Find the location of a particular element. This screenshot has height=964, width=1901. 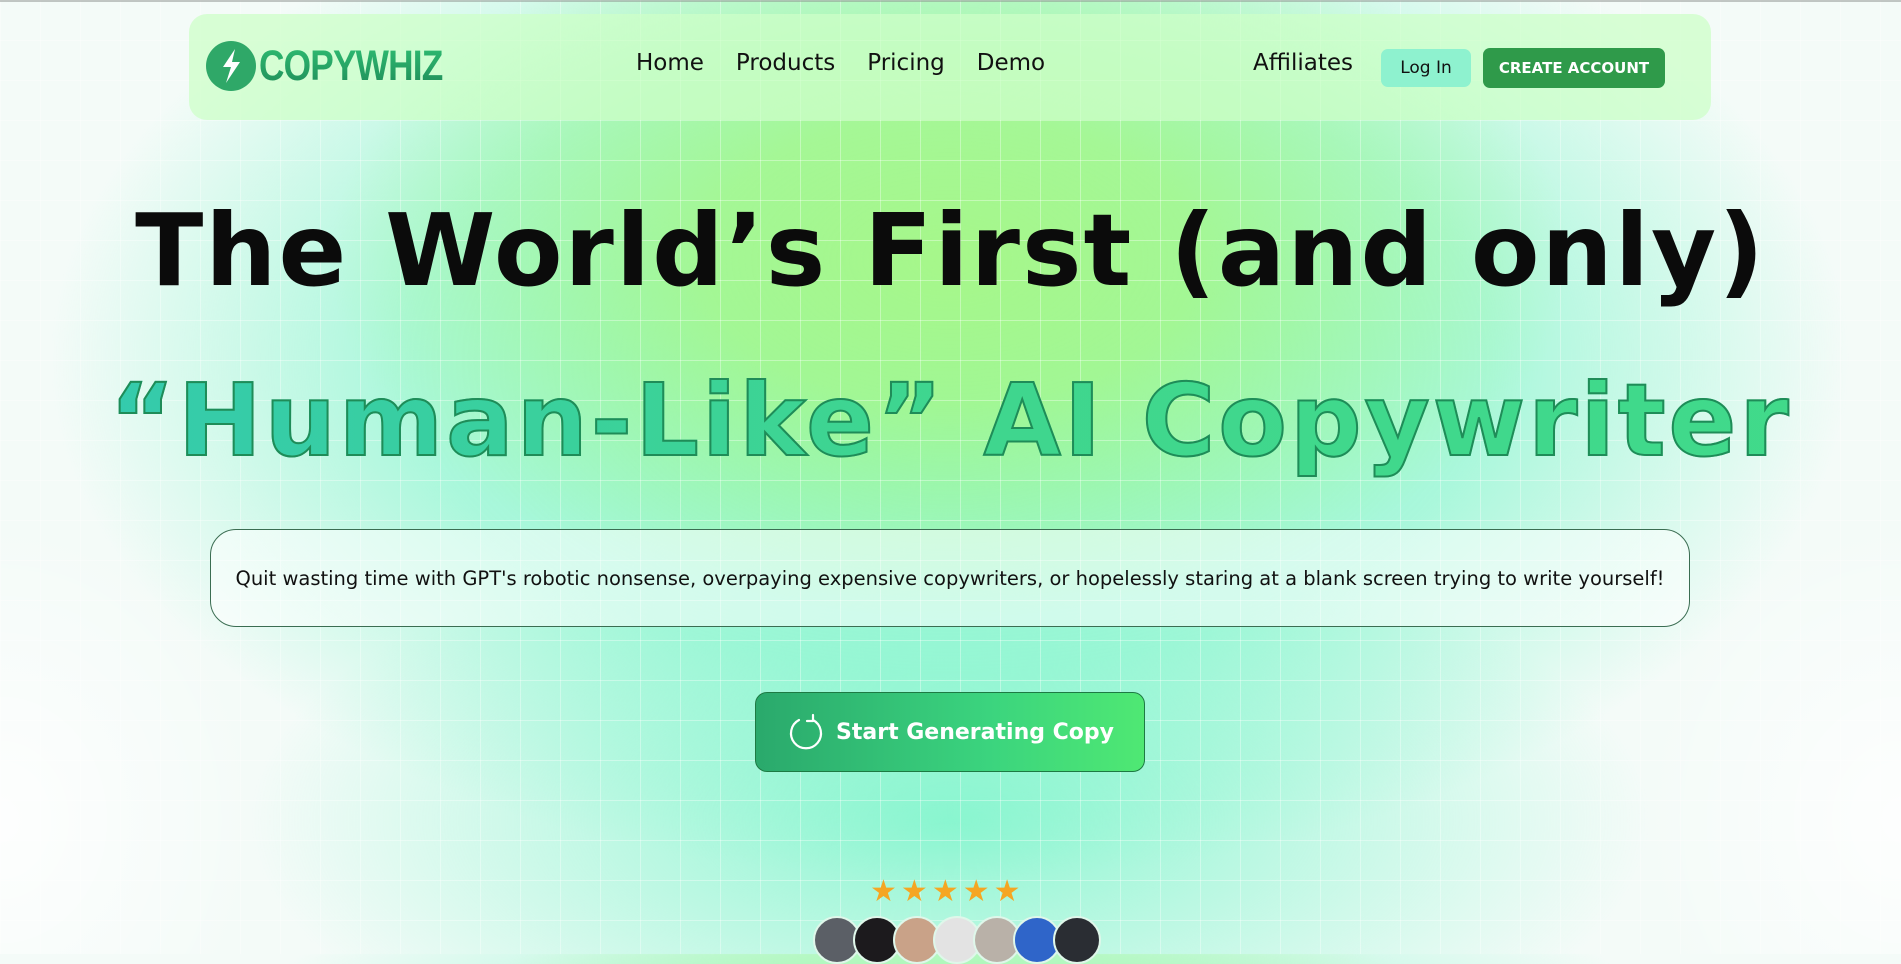

refresh-icon is located at coordinates (806, 731).